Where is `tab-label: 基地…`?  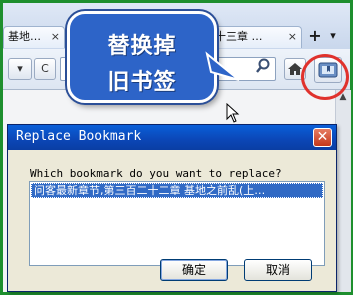
tab-label: 基地… is located at coordinates (24, 36).